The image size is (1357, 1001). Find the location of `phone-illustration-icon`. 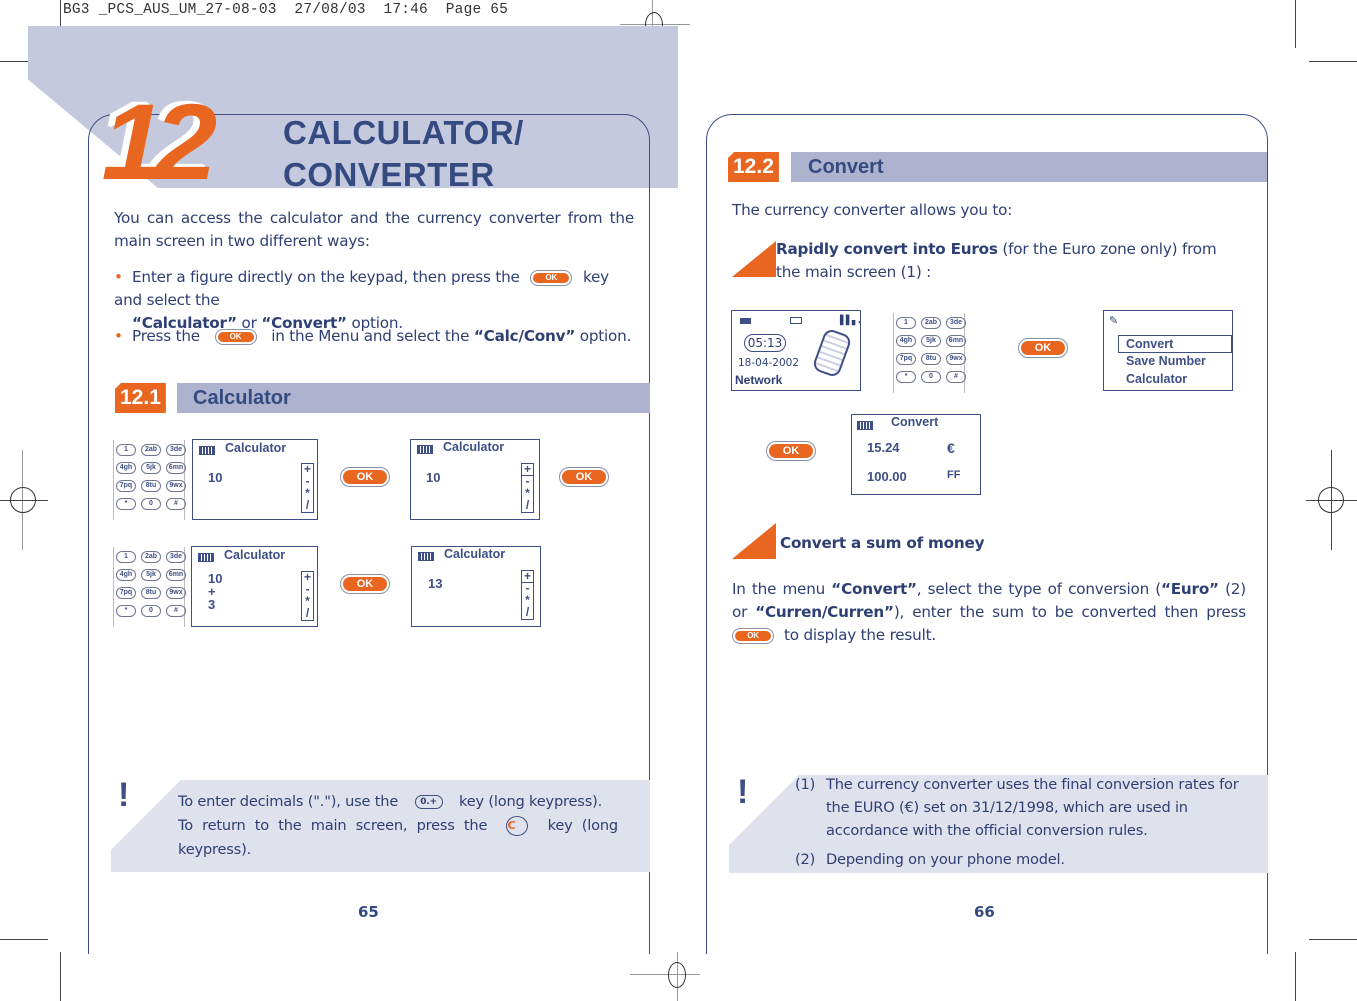

phone-illustration-icon is located at coordinates (832, 353).